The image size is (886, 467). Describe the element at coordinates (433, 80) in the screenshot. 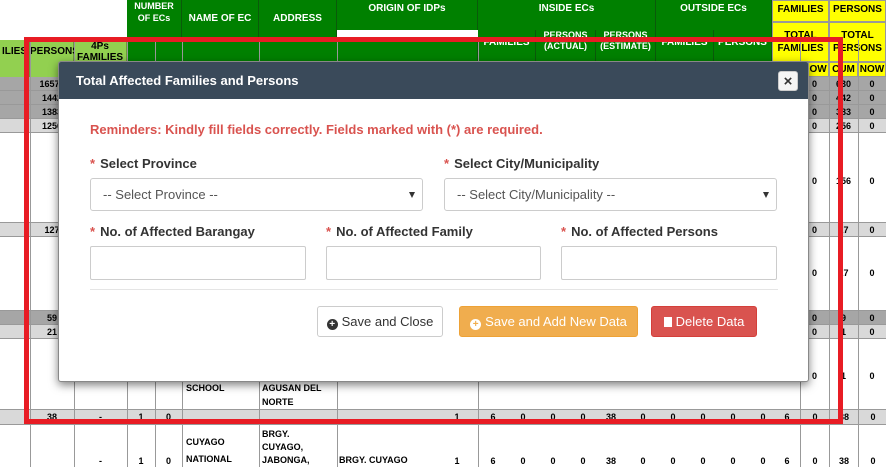

I see `modal-header: Total Affected Families and Persons ×` at that location.